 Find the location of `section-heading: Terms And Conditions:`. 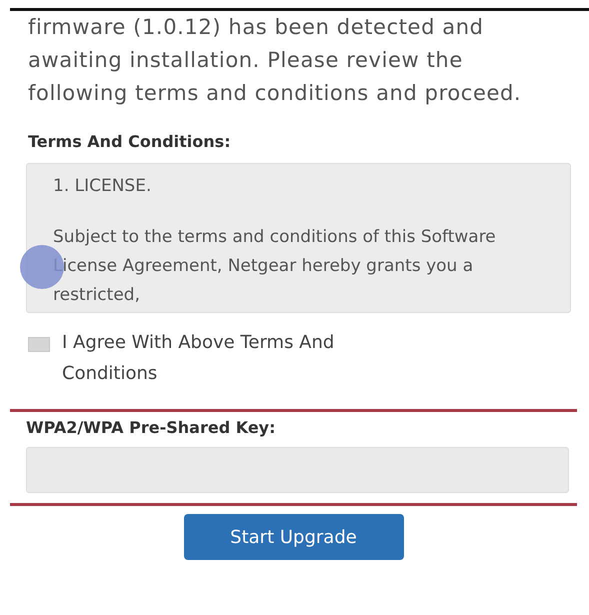

section-heading: Terms And Conditions: is located at coordinates (130, 141).